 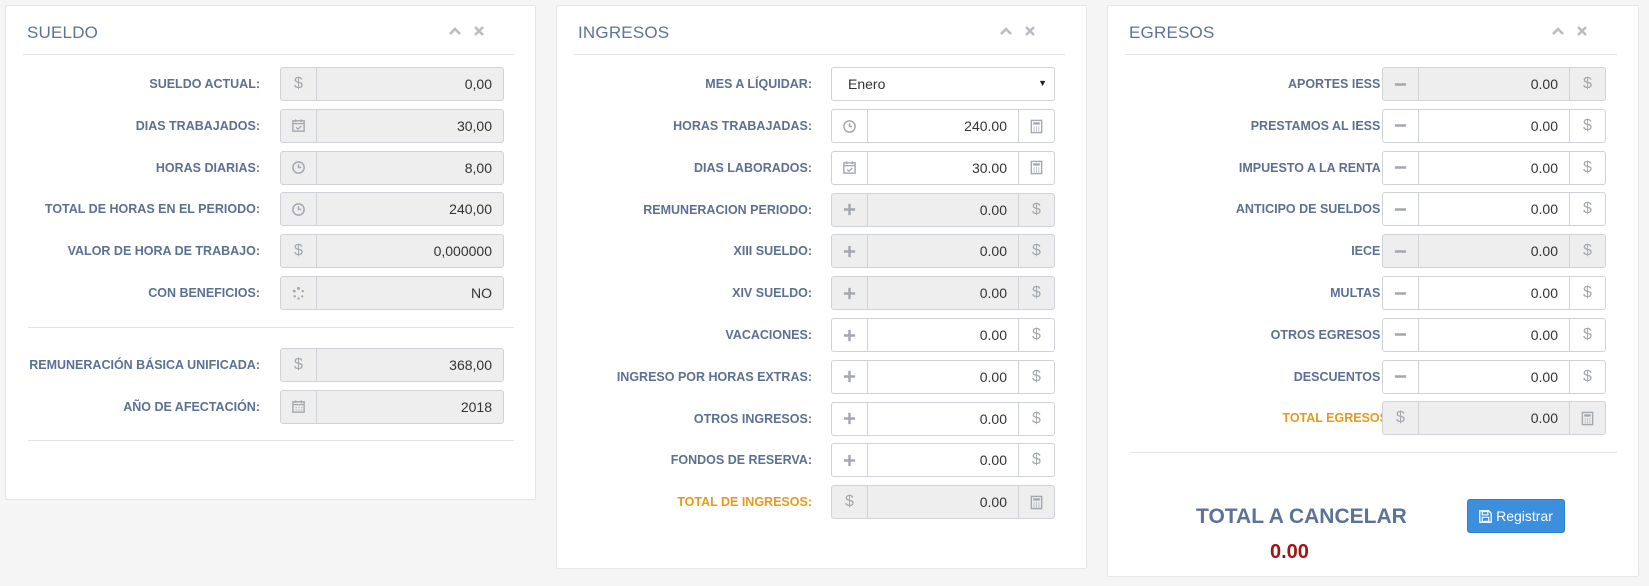 What do you see at coordinates (943, 167) in the screenshot?
I see `dias-laborados-field: 30.00` at bounding box center [943, 167].